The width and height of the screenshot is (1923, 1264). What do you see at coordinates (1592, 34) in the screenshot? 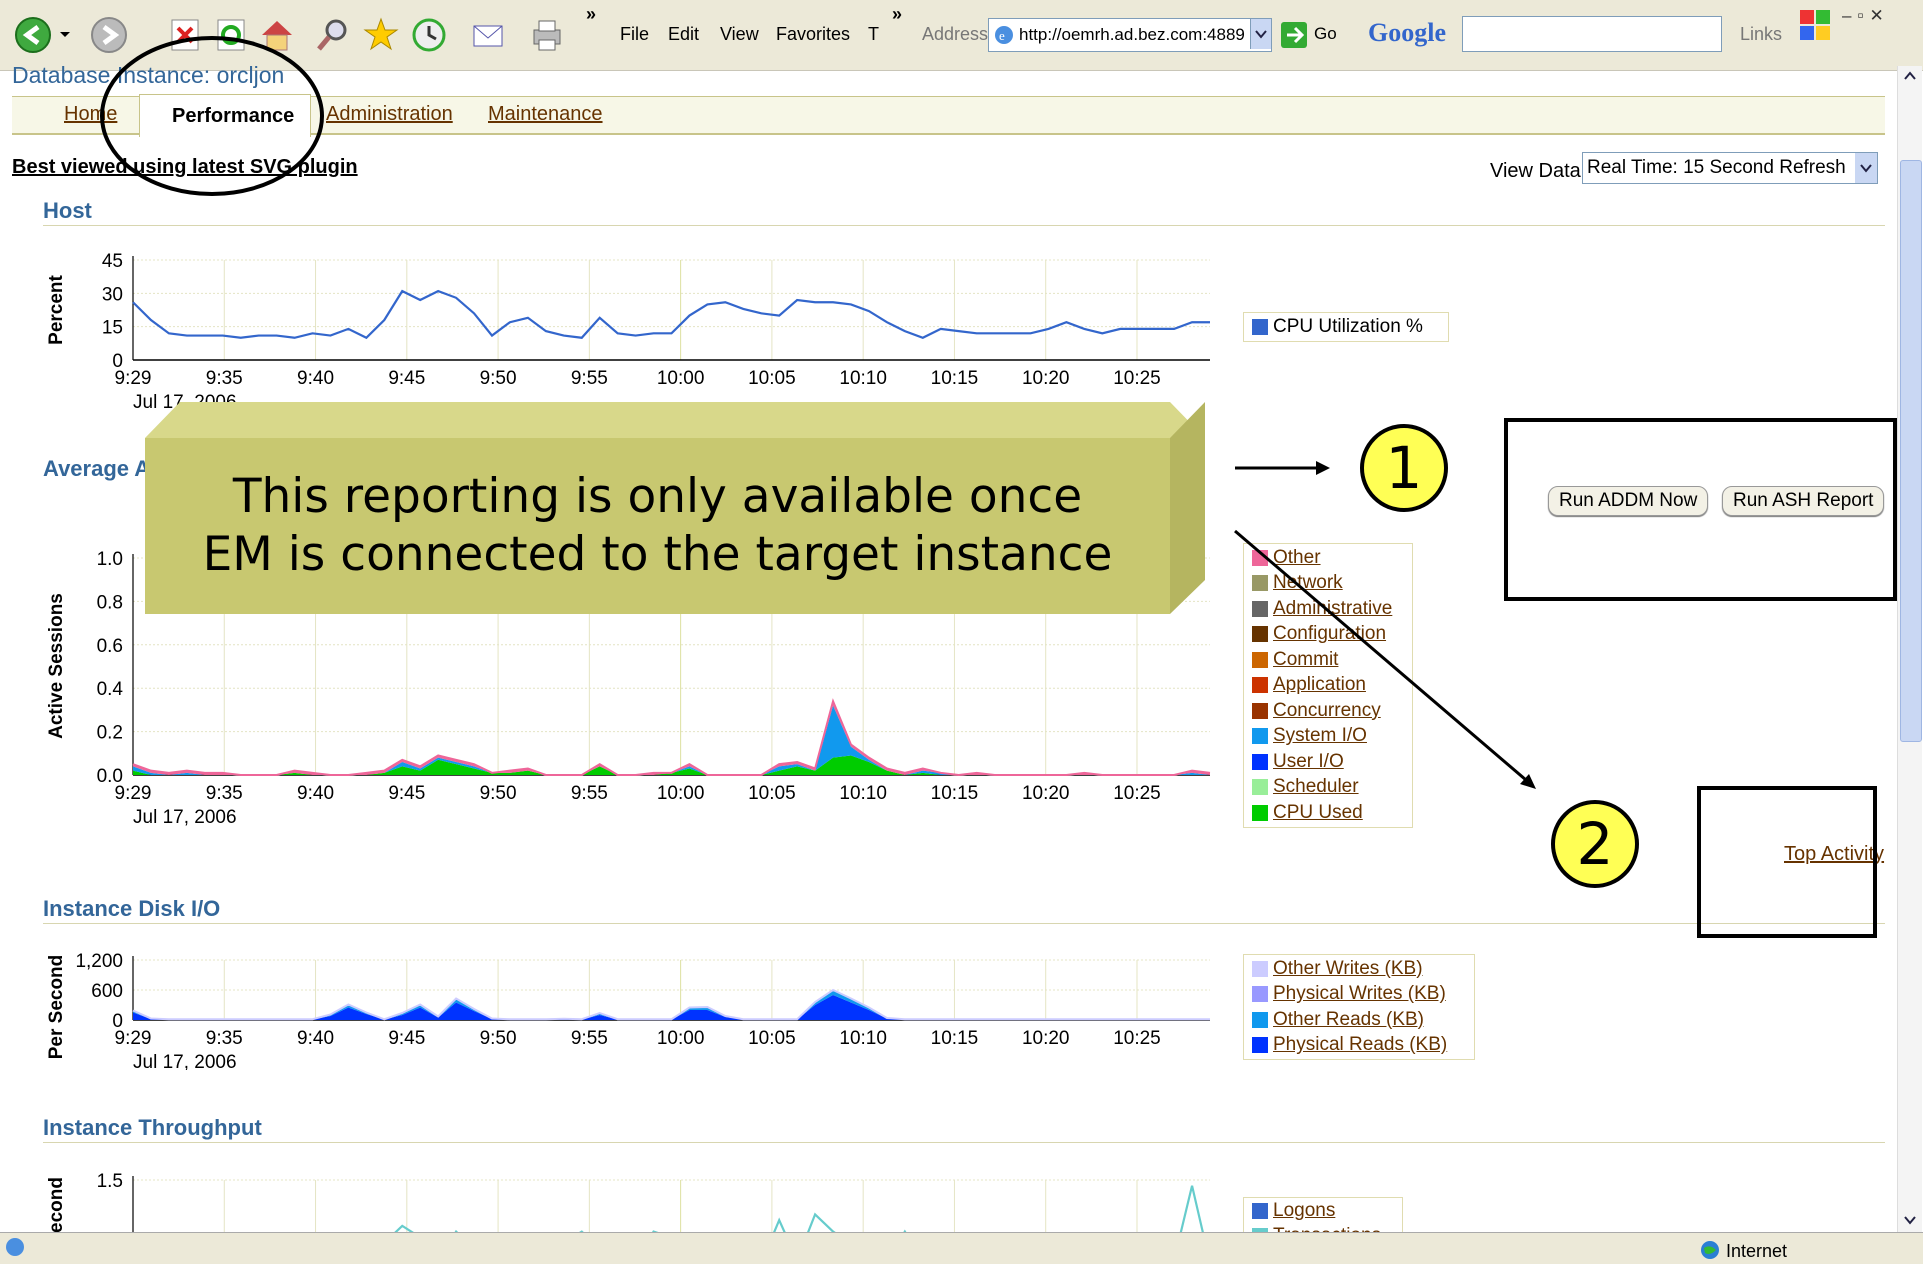
I see `google-search-input` at bounding box center [1592, 34].